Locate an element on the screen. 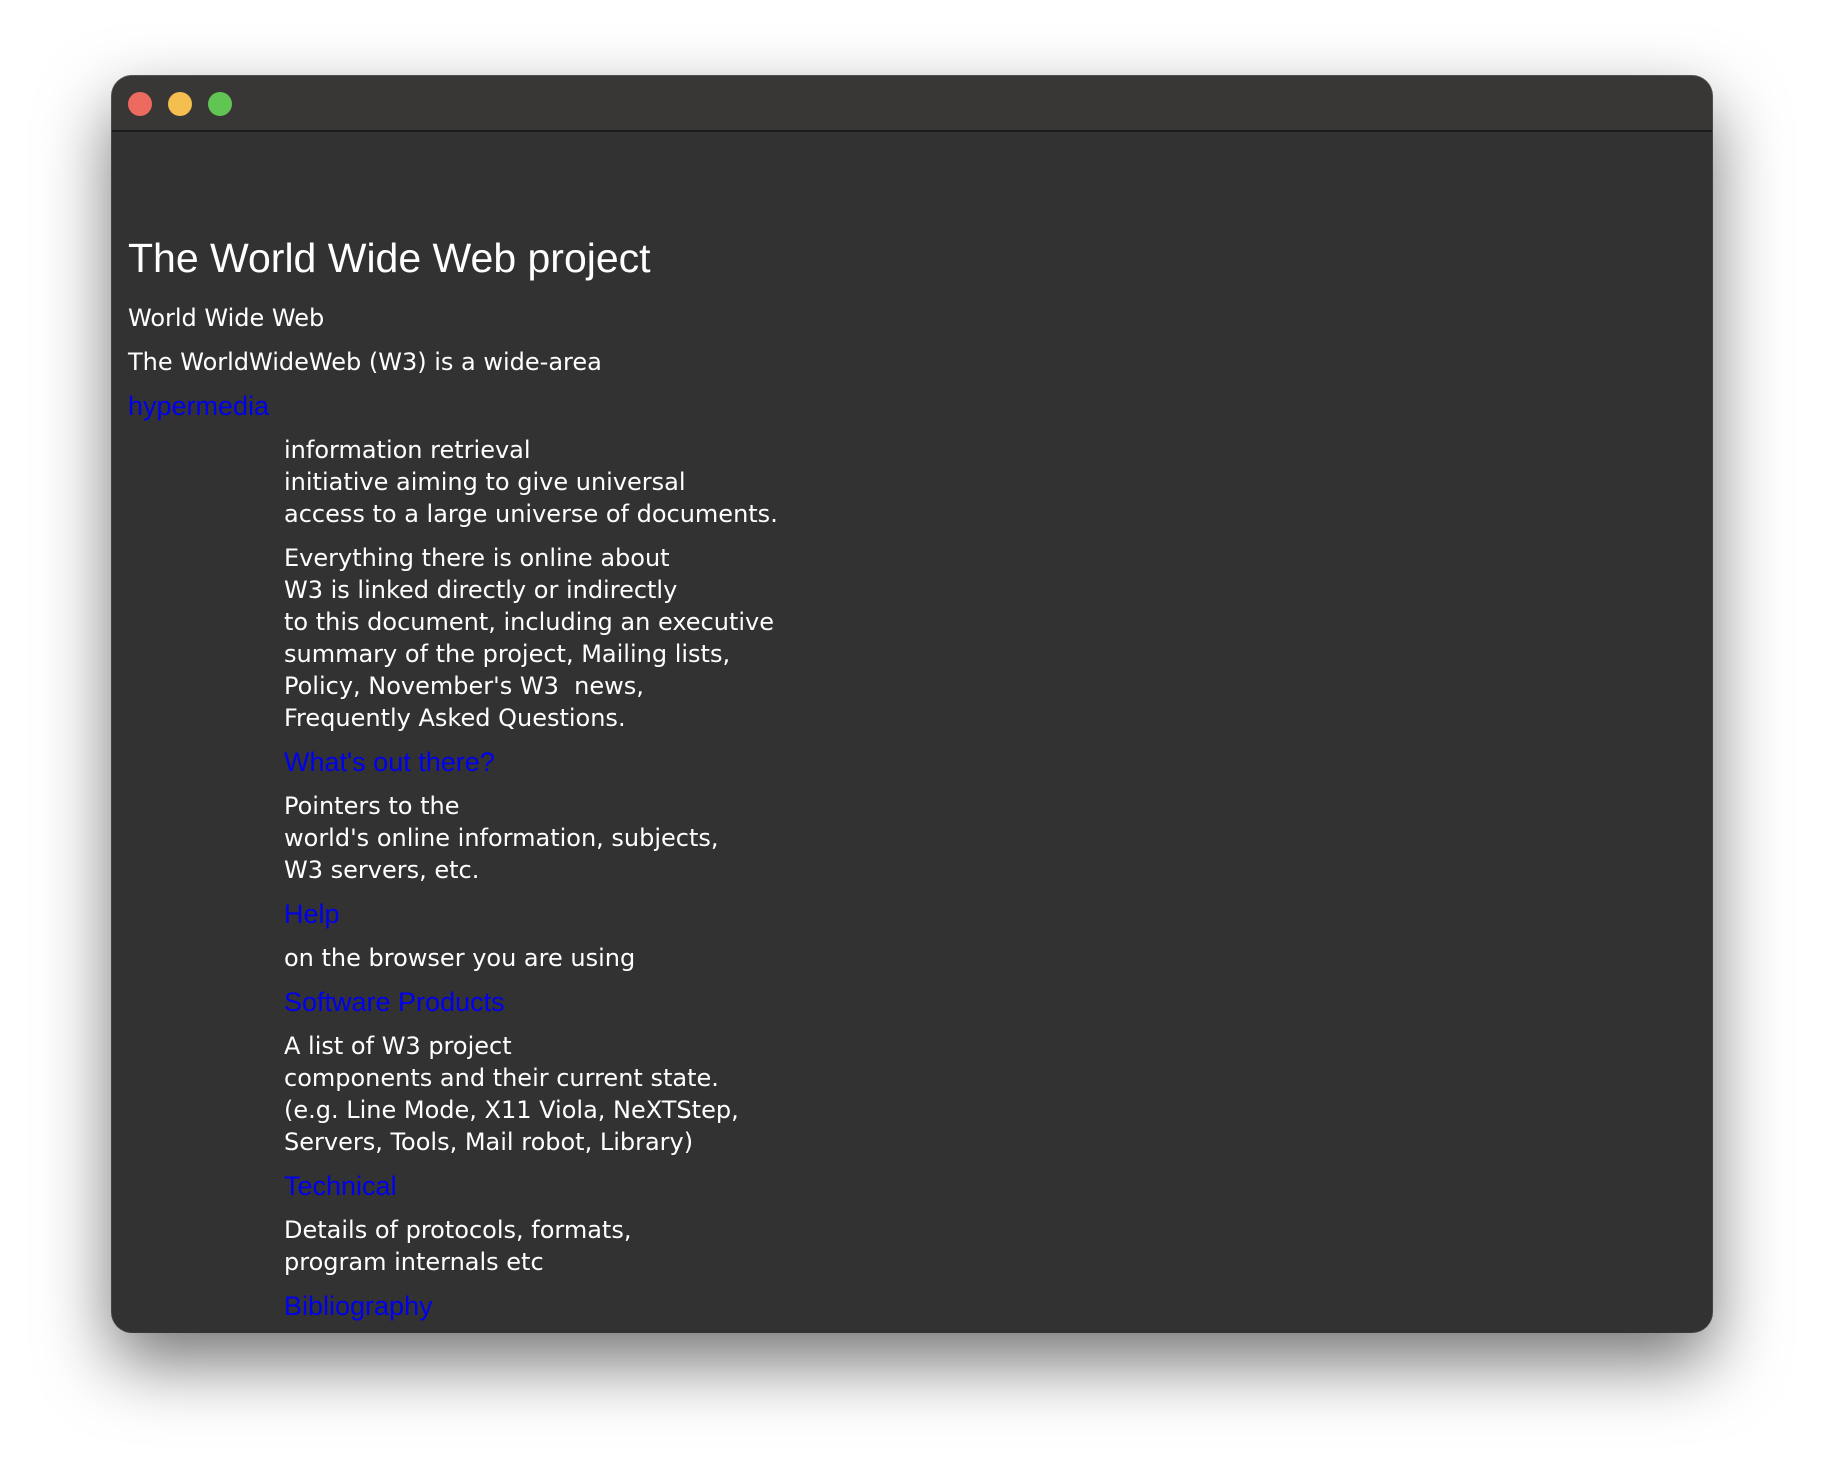 This screenshot has height=1480, width=1824. overview-line: summary of the project, Mailing lists, is located at coordinates (507, 654).